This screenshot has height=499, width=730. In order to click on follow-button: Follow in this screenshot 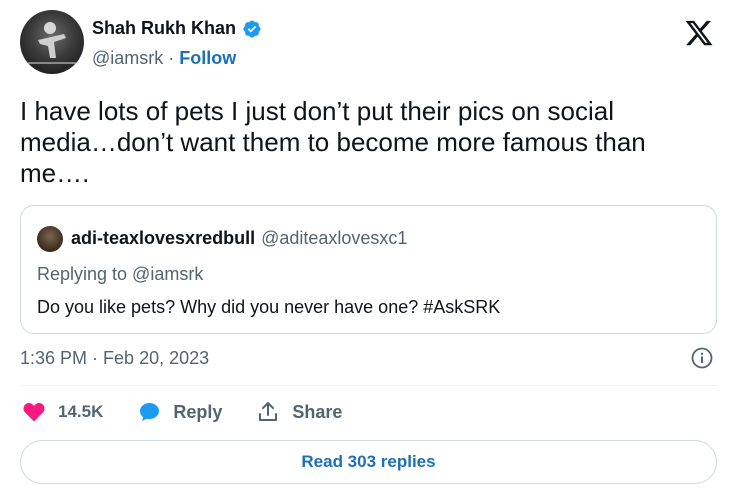, I will do `click(207, 58)`.